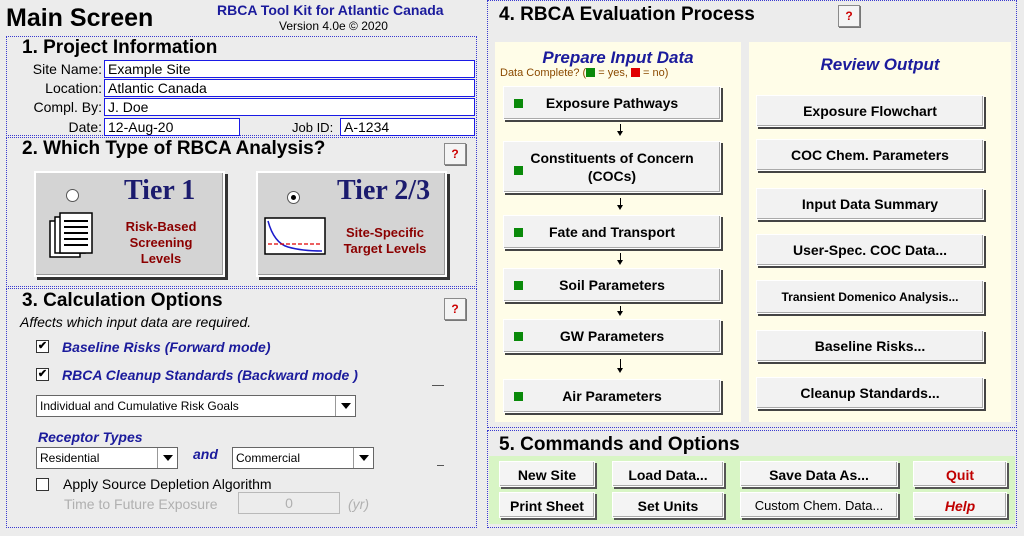 This screenshot has width=1024, height=536. Describe the element at coordinates (90, 437) in the screenshot. I see `receptor-types-title: Receptor Types` at that location.